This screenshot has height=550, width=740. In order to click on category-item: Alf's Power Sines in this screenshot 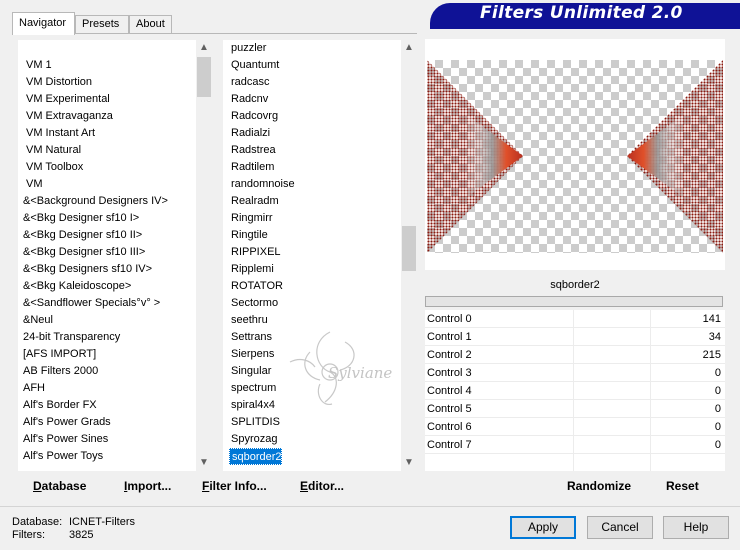, I will do `click(108, 439)`.